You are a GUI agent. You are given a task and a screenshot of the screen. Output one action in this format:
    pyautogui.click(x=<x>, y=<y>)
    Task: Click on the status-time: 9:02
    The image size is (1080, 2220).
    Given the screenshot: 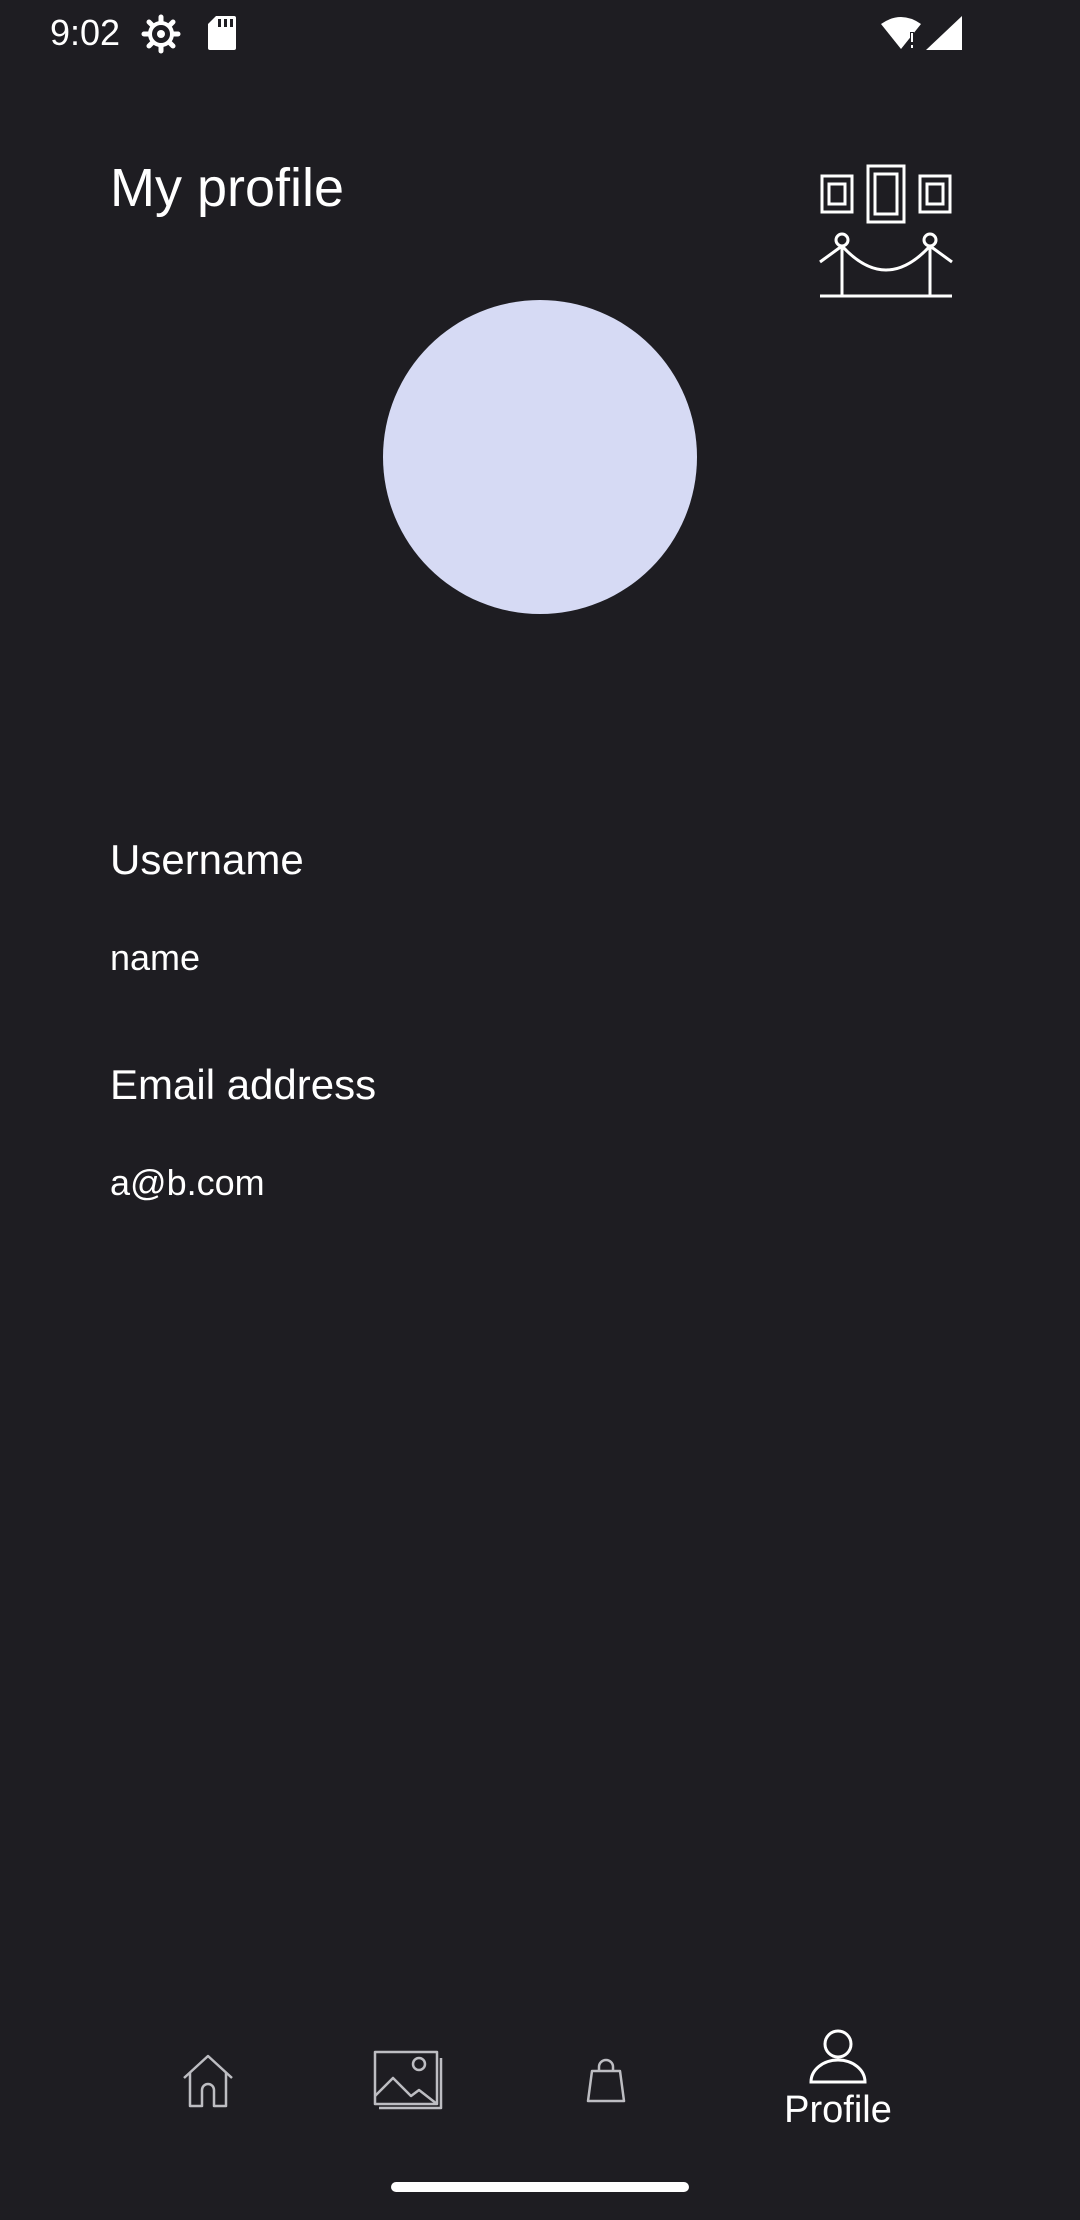 What is the action you would take?
    pyautogui.click(x=85, y=32)
    